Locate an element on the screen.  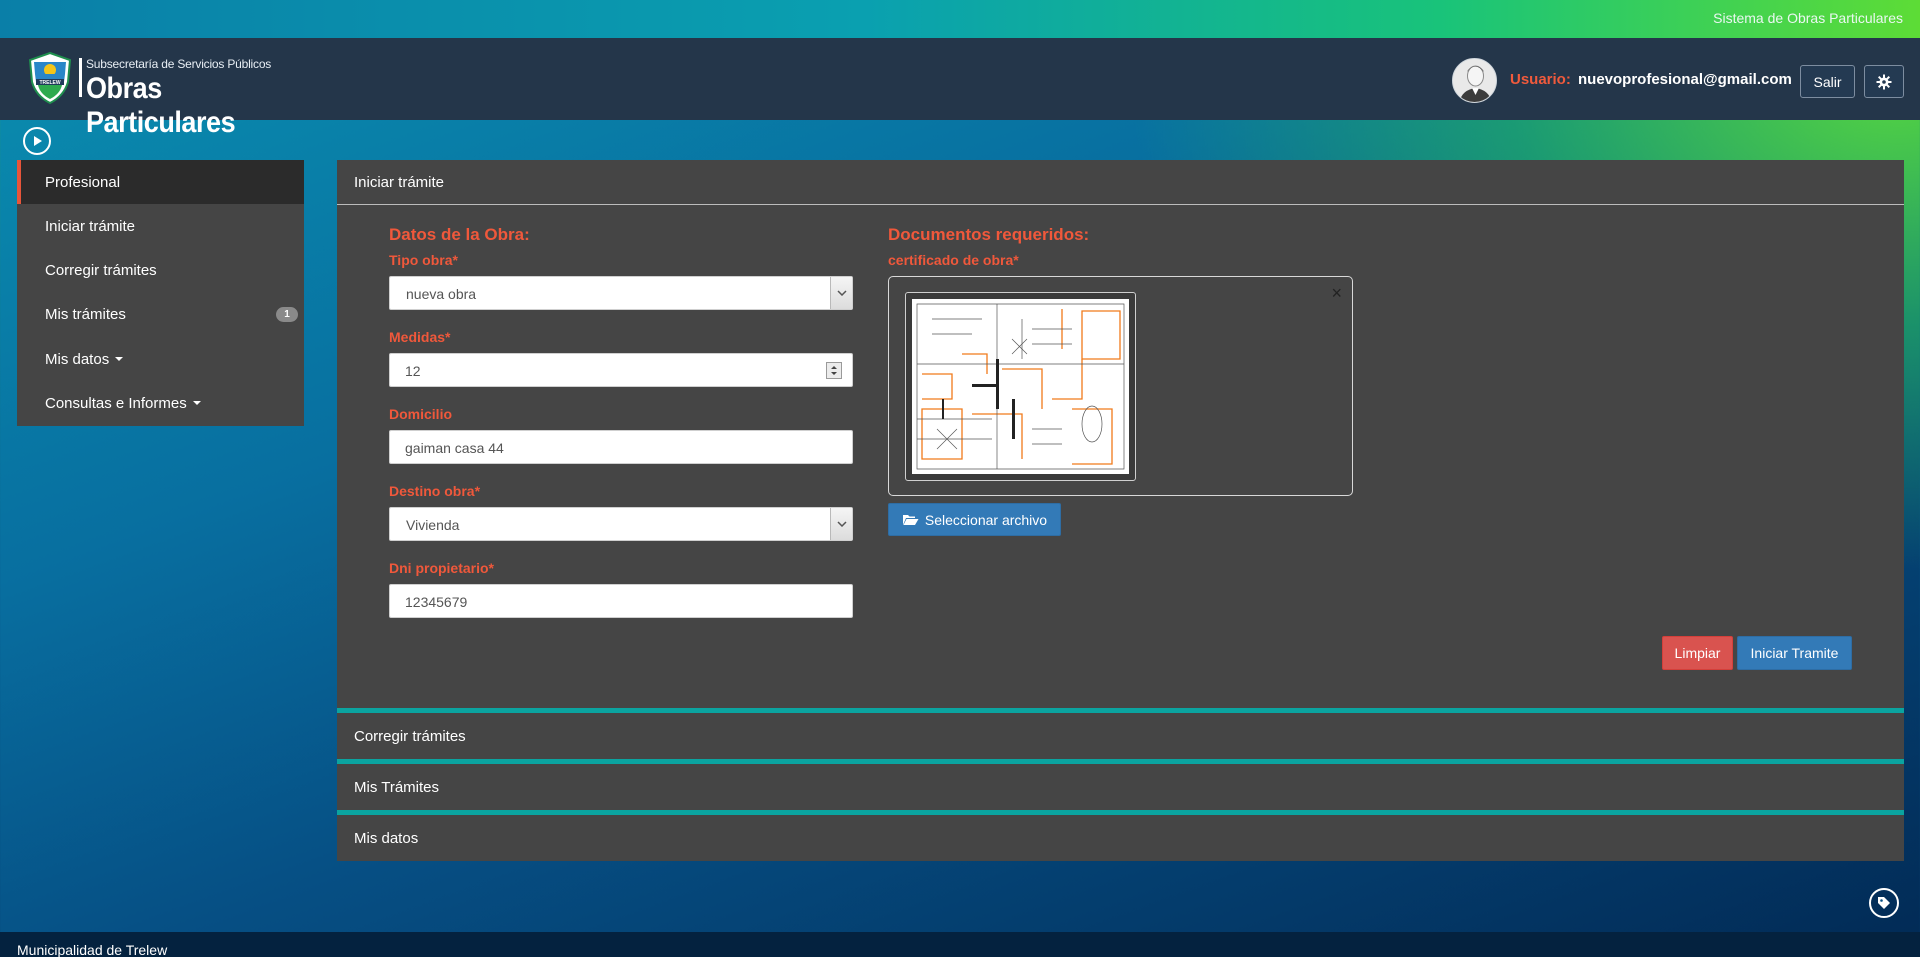
destino-obra-select: Vivienda is located at coordinates (621, 524).